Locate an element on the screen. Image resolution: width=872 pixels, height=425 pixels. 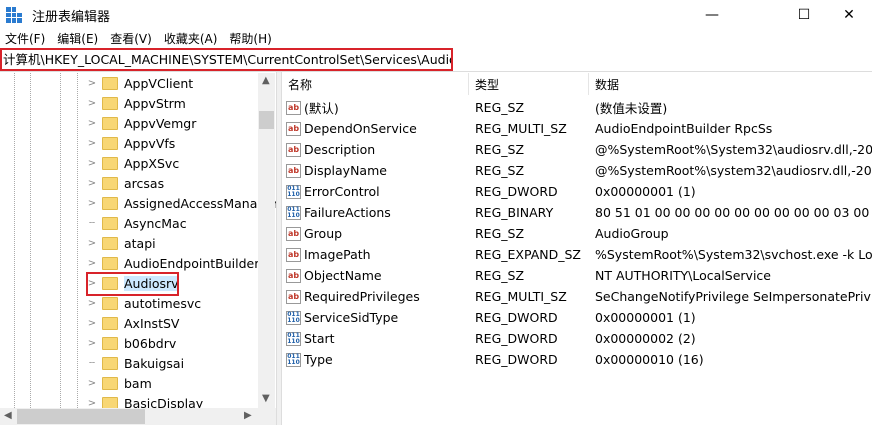
tree-horizontal-scrollbar: ◀ ▶ is located at coordinates (138, 416).